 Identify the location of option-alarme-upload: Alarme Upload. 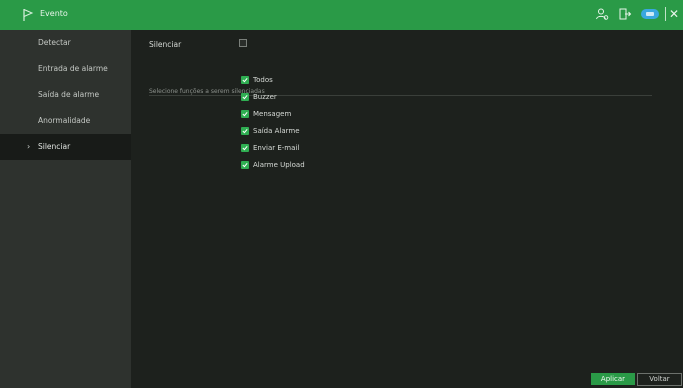
(273, 165).